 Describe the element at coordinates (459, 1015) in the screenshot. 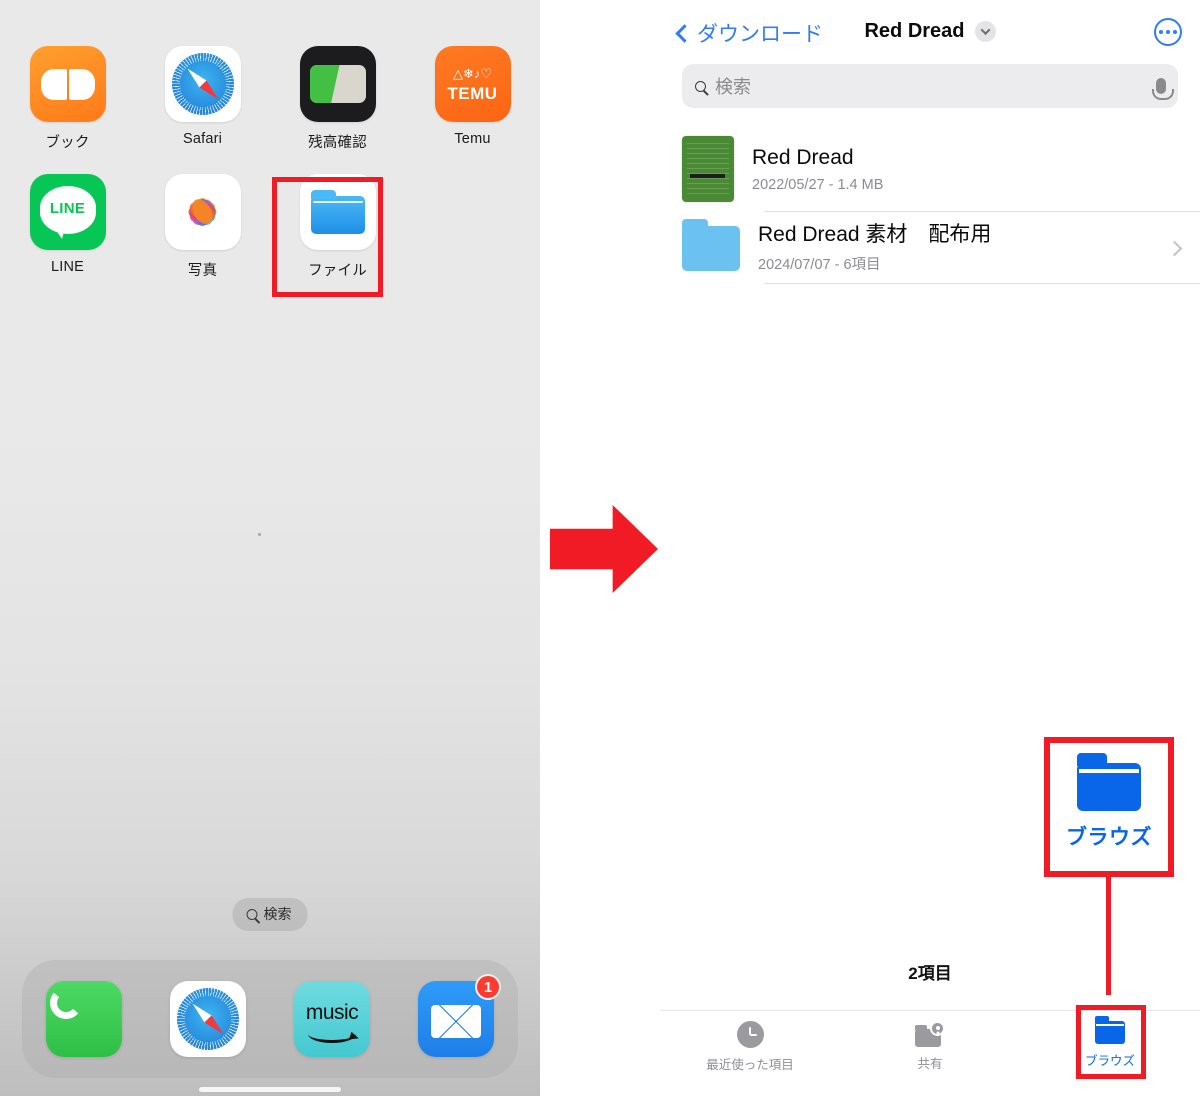

I see `dock-item-mail: 1` at that location.